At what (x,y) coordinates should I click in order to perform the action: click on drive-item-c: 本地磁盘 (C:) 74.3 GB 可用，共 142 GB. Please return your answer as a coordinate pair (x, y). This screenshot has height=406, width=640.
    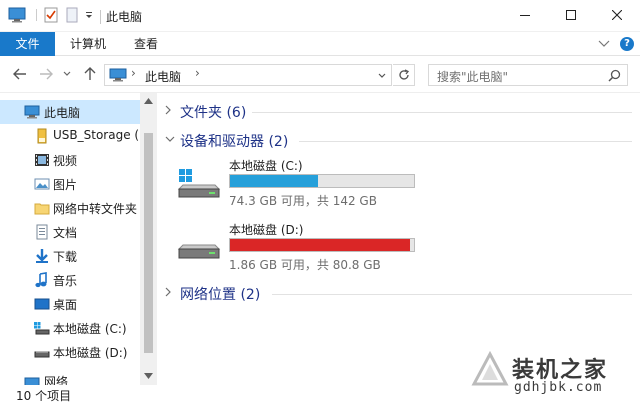
    Looking at the image, I should click on (305, 182).